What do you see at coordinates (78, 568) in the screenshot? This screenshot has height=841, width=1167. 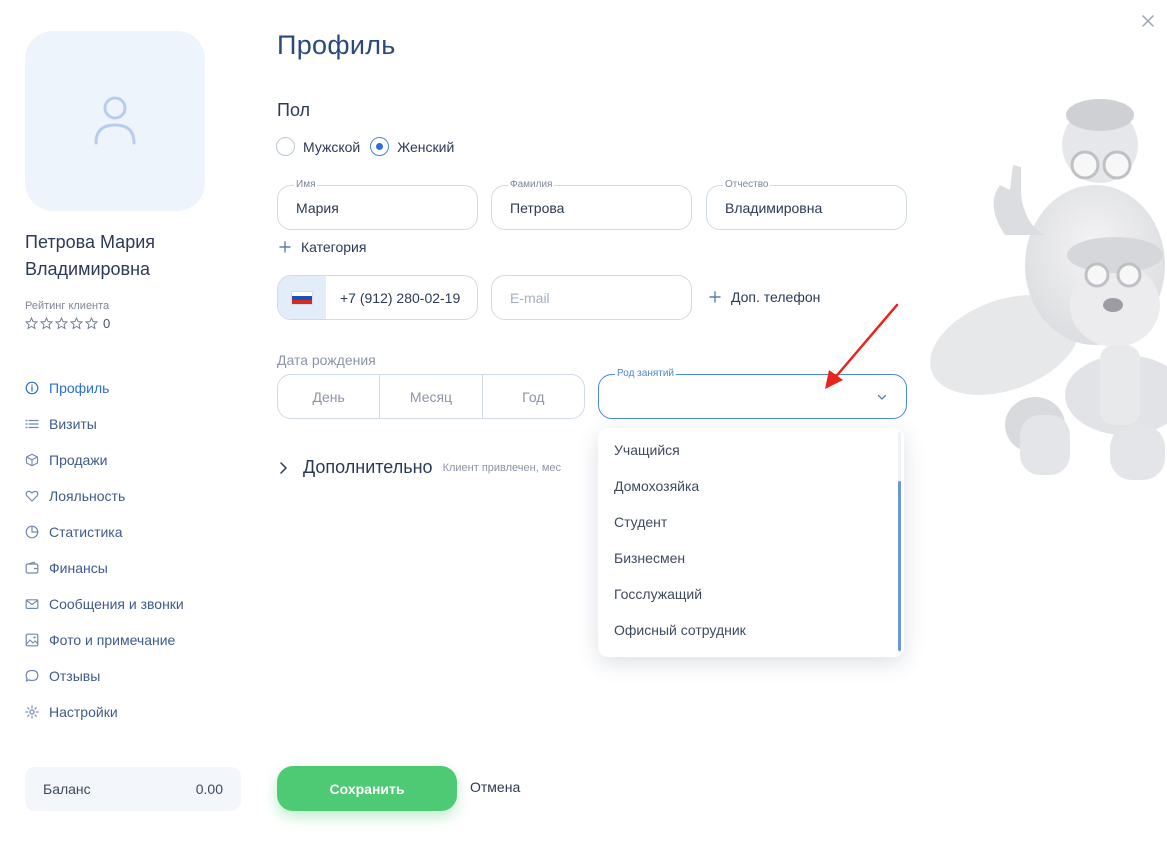 I see `sidebar-item-label: Финансы` at bounding box center [78, 568].